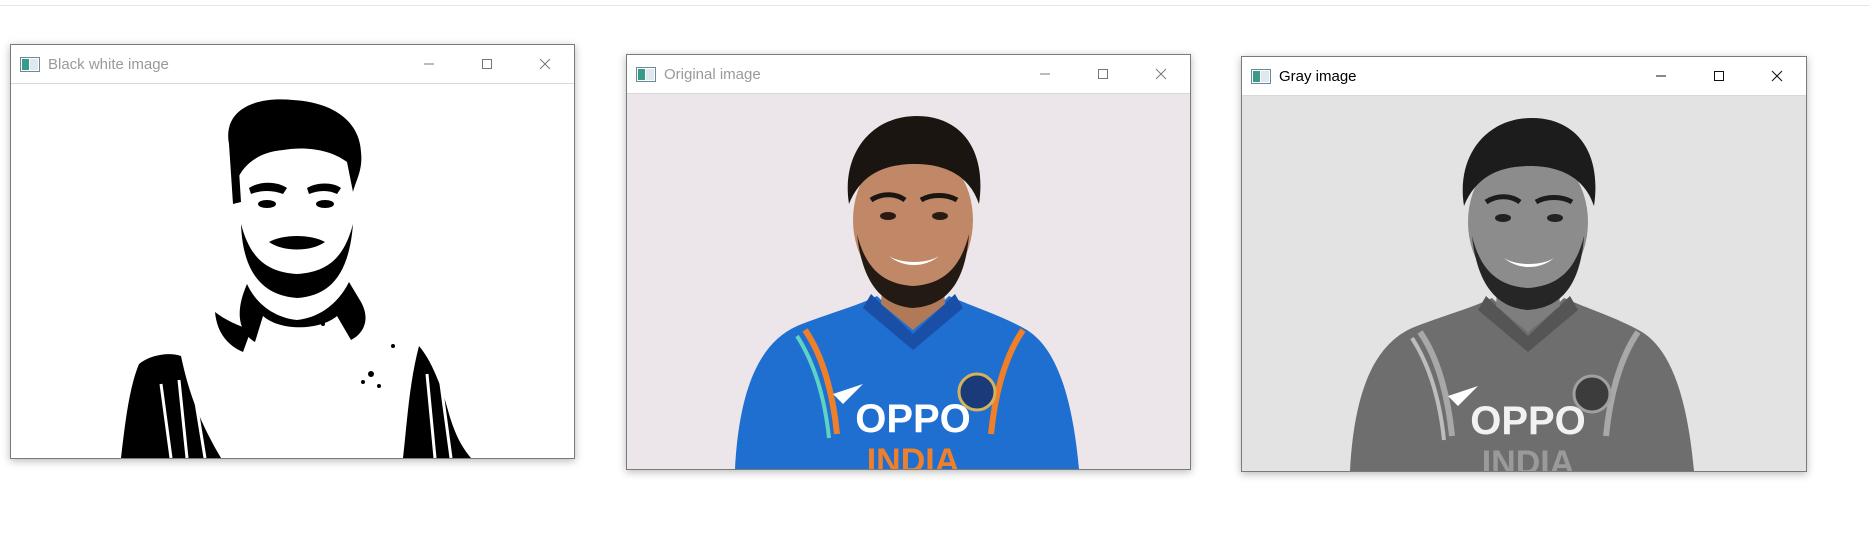 Image resolution: width=1869 pixels, height=546 pixels. Describe the element at coordinates (934, 3) in the screenshot. I see `top-strip` at that location.